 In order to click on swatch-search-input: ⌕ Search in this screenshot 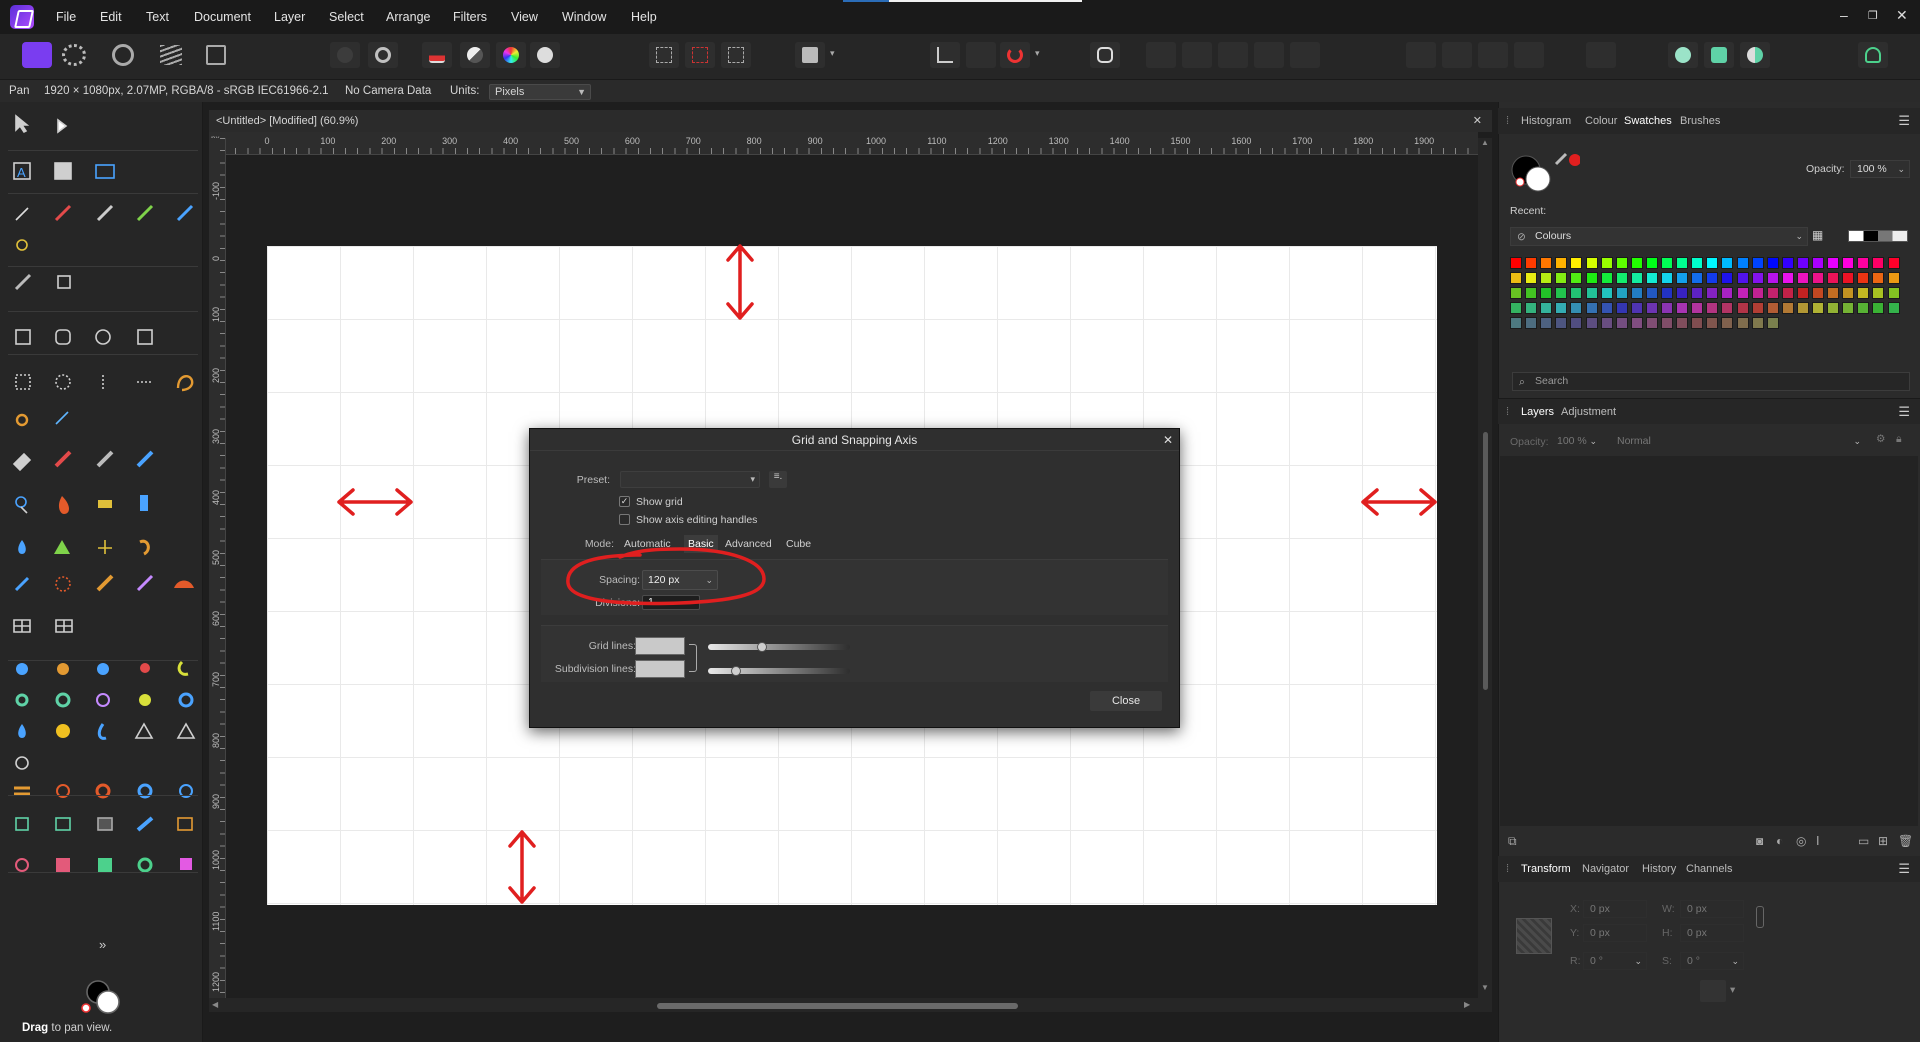, I will do `click(1711, 381)`.